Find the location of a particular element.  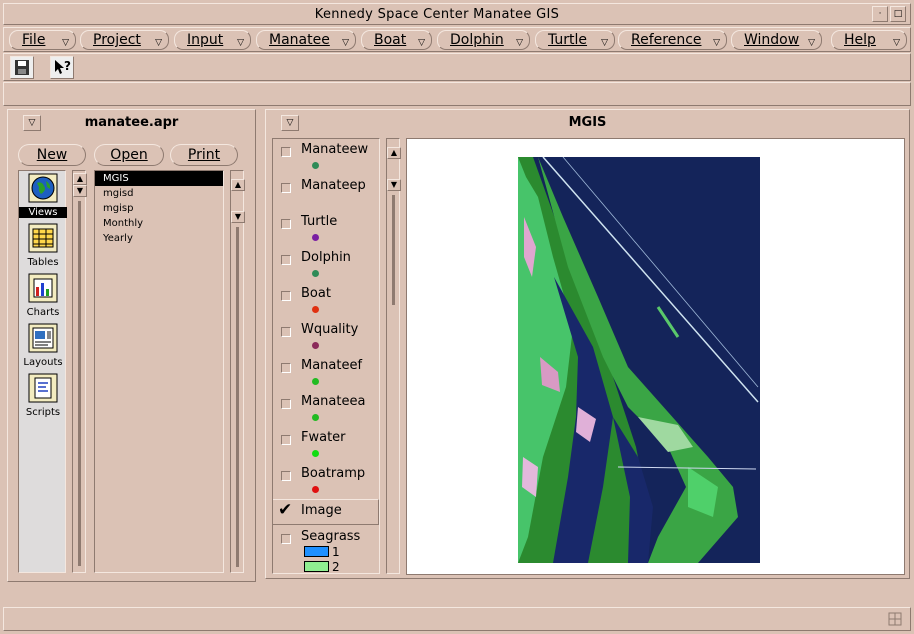

theme-manateef: Manateef is located at coordinates (326, 373).